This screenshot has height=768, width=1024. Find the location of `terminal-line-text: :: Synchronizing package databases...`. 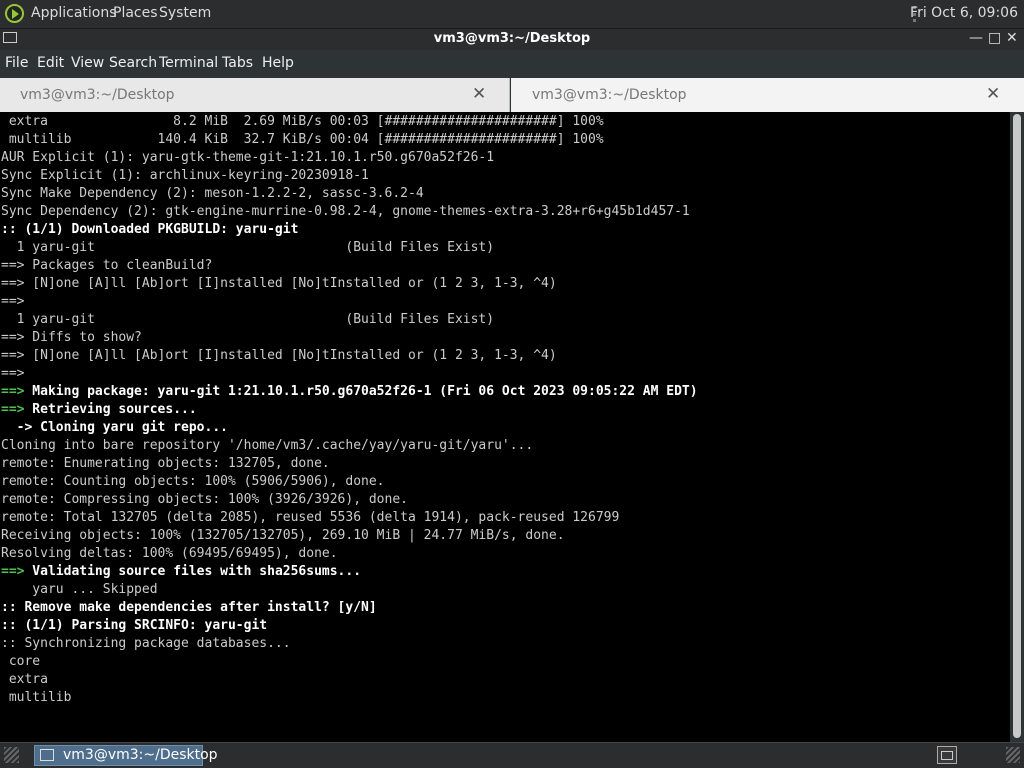

terminal-line-text: :: Synchronizing package databases... is located at coordinates (146, 643).